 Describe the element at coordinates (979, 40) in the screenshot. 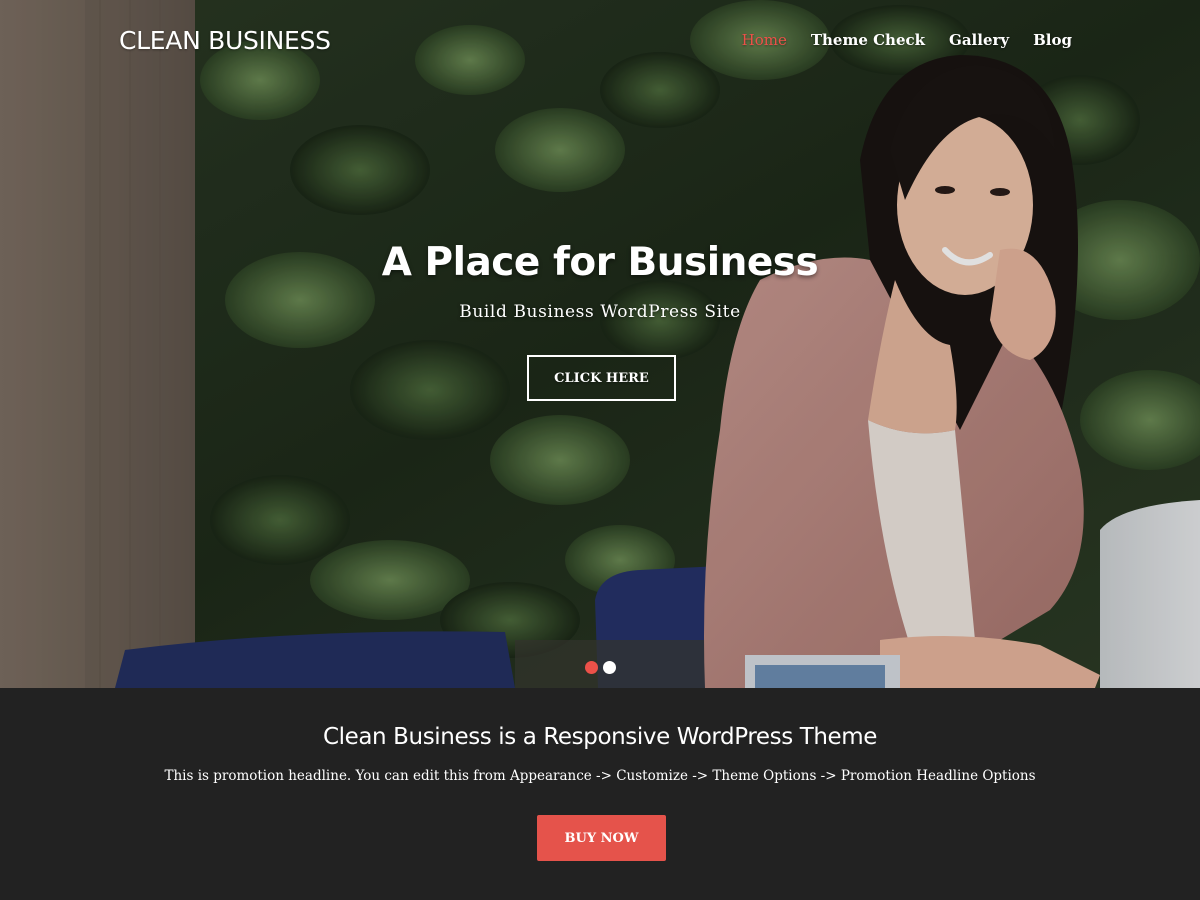

I see `nav-item-gallery: Gallery` at that location.